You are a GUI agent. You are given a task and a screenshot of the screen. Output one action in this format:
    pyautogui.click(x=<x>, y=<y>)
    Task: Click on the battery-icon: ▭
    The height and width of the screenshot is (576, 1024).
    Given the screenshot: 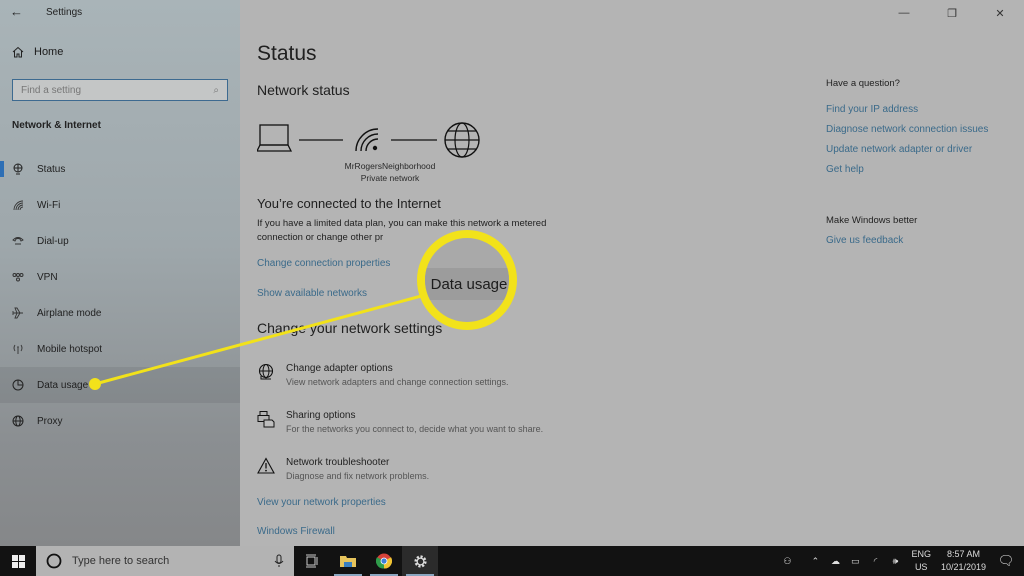 What is the action you would take?
    pyautogui.click(x=855, y=561)
    